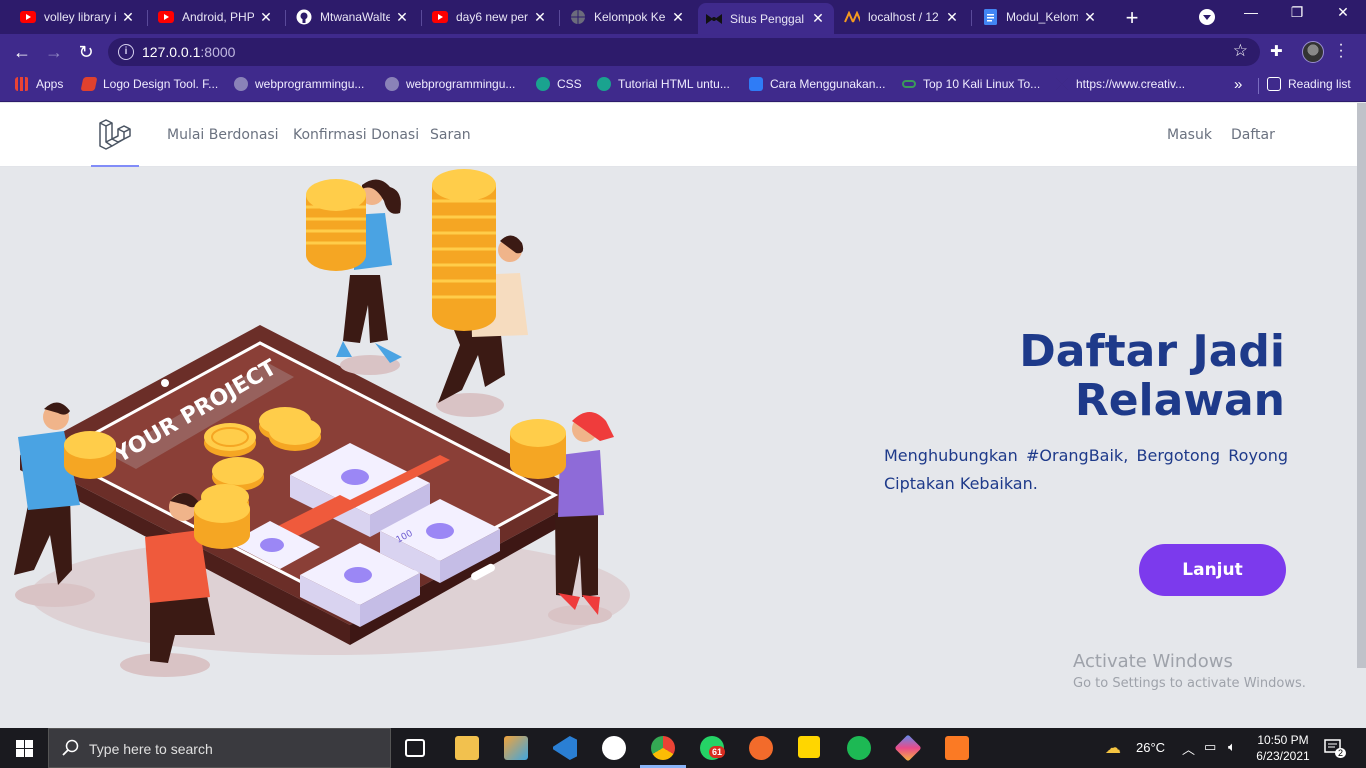 The image size is (1366, 768). Describe the element at coordinates (1179, 400) in the screenshot. I see `hero-title-line2: Relawan` at that location.